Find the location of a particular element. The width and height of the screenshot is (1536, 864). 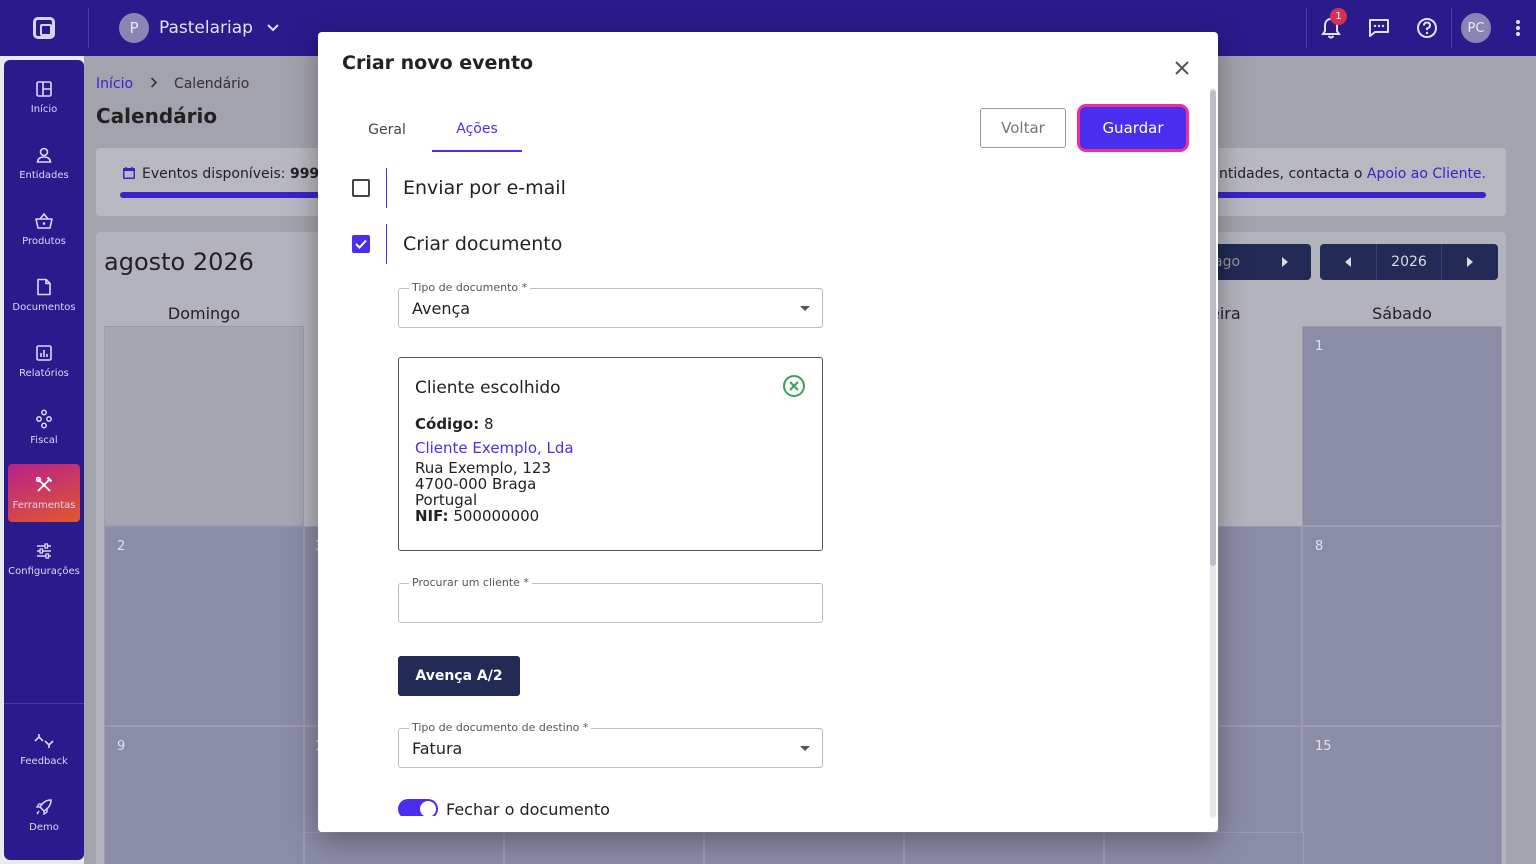

calendar-cell-15: 15 is located at coordinates (1402, 795).